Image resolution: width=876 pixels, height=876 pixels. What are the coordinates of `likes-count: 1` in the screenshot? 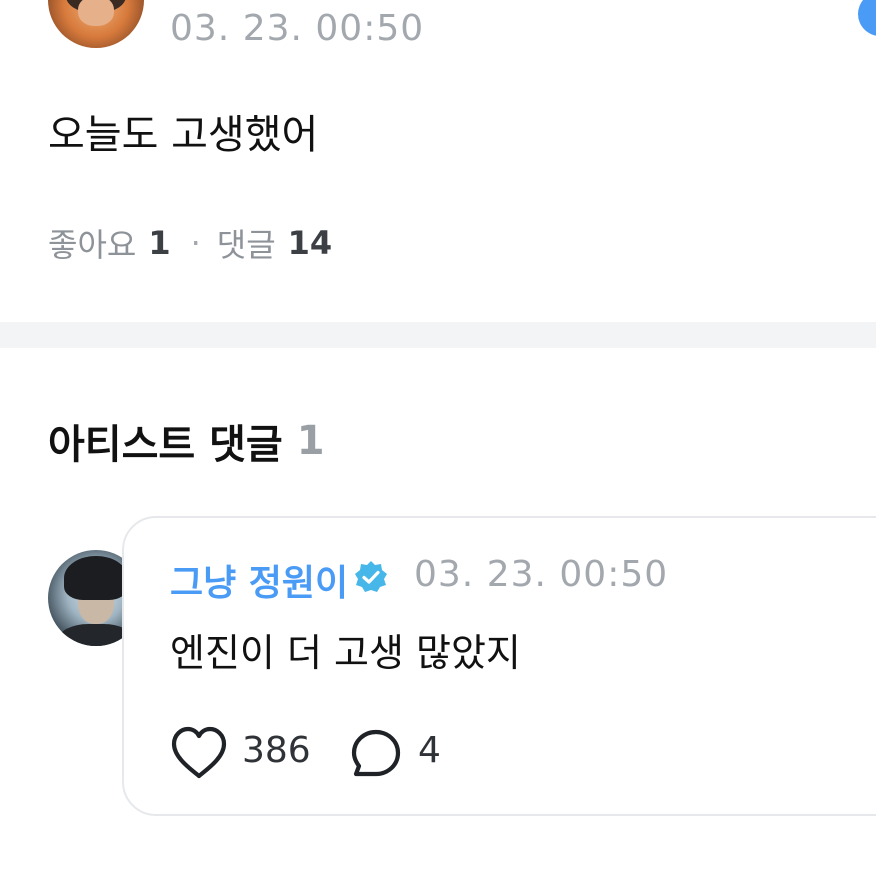 It's located at (159, 243).